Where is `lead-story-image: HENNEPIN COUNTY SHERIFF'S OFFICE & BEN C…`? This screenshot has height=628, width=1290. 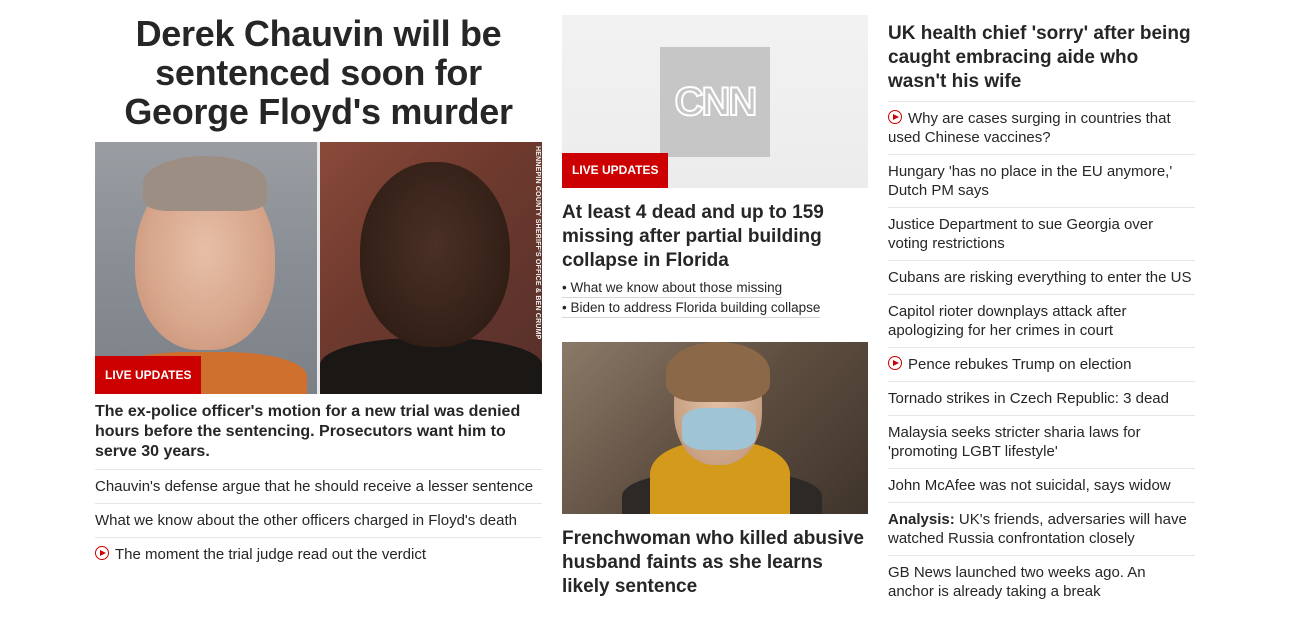
lead-story-image: HENNEPIN COUNTY SHERIFF'S OFFICE & BEN C… is located at coordinates (318, 268).